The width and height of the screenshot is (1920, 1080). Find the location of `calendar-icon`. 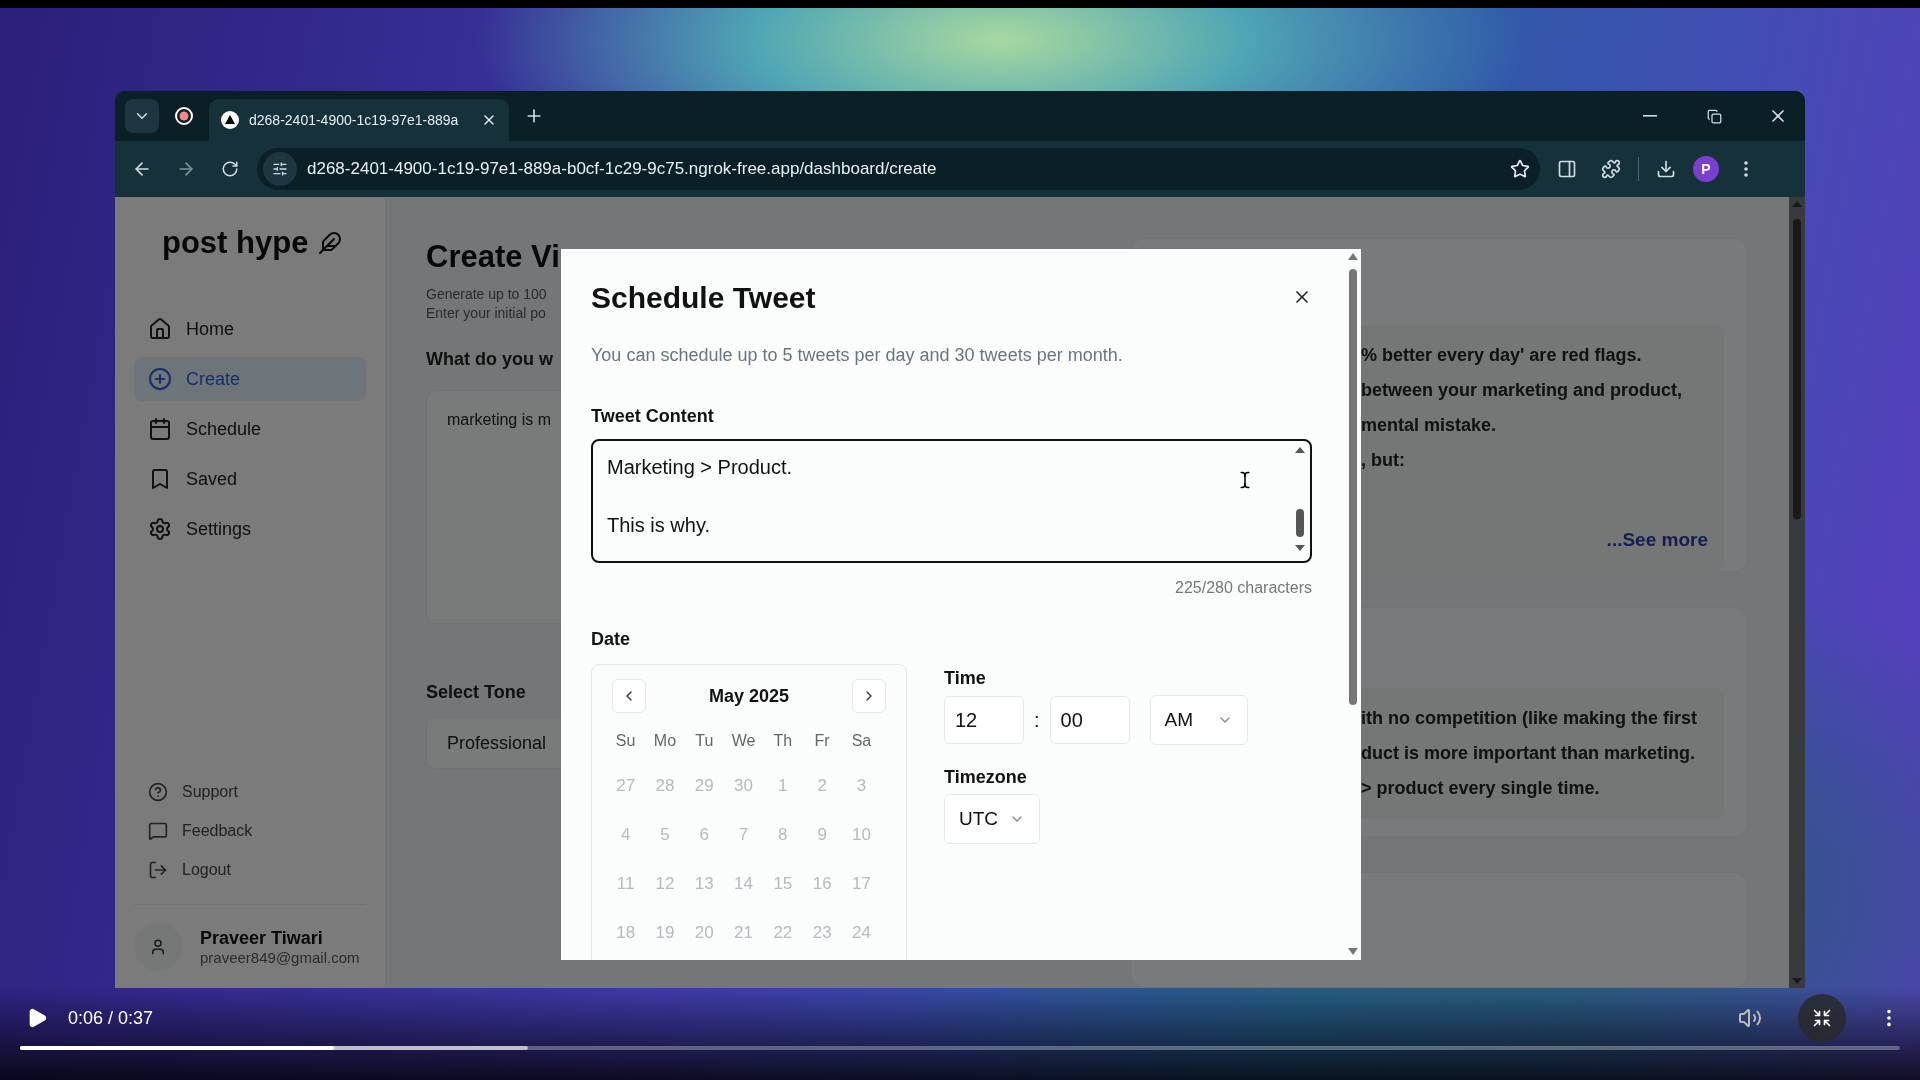

calendar-icon is located at coordinates (160, 429).